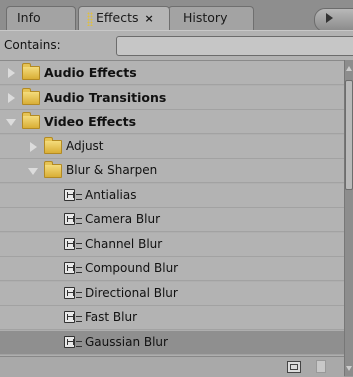  I want to click on tree-item-label: Camera Blur, so click(123, 219).